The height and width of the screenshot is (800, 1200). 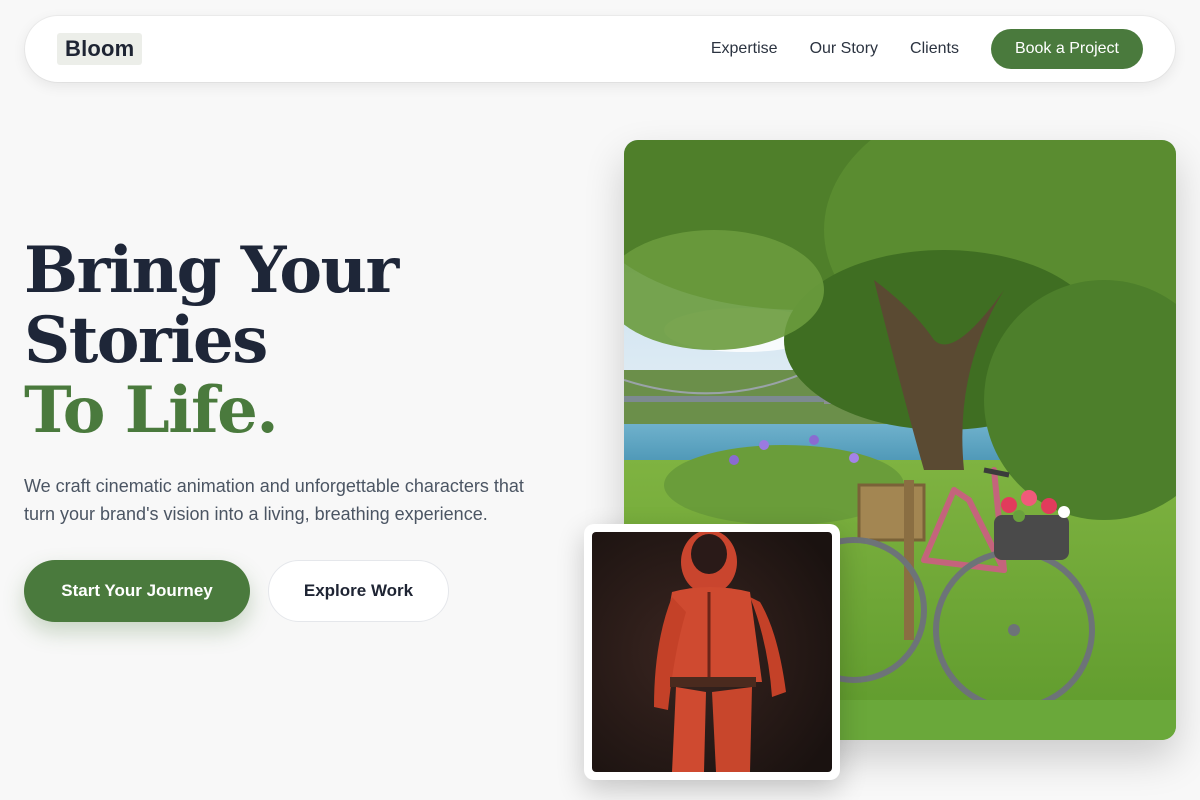 What do you see at coordinates (1066, 49) in the screenshot?
I see `book-project-button: Book a Project` at bounding box center [1066, 49].